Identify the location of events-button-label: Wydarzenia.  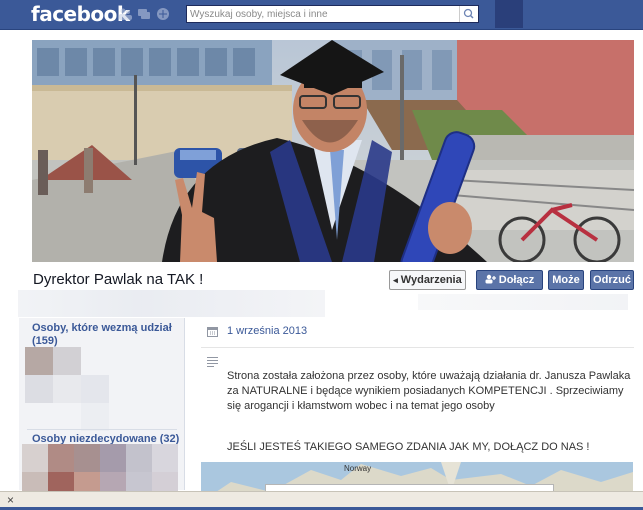
(431, 280).